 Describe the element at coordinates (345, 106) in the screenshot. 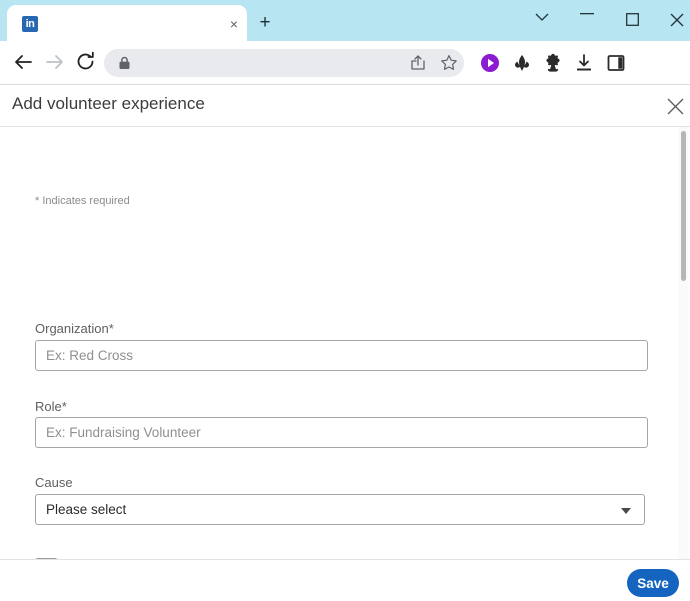

I see `dialog-header: Add volunteer experience` at that location.